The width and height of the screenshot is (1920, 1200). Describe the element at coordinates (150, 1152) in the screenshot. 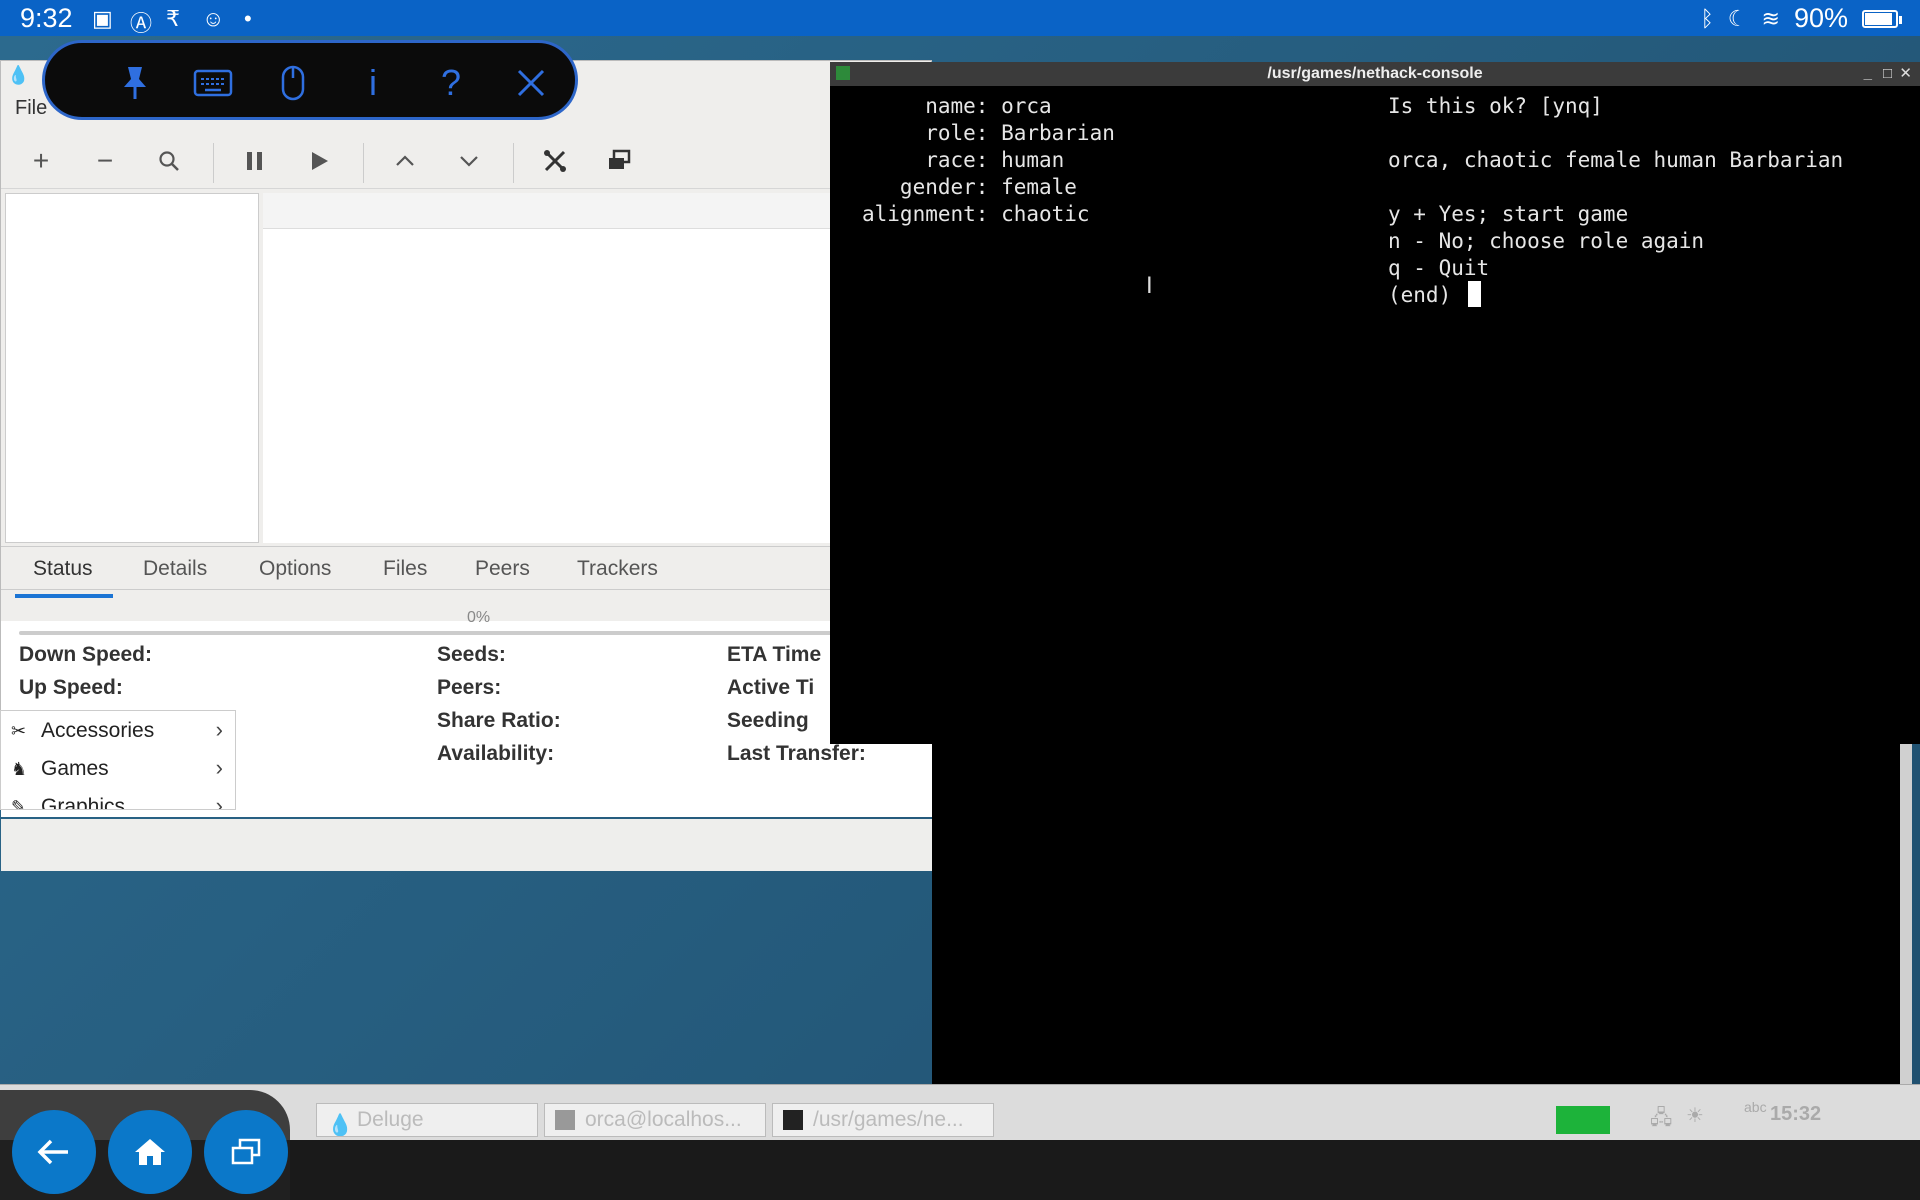

I see `home-icon` at that location.